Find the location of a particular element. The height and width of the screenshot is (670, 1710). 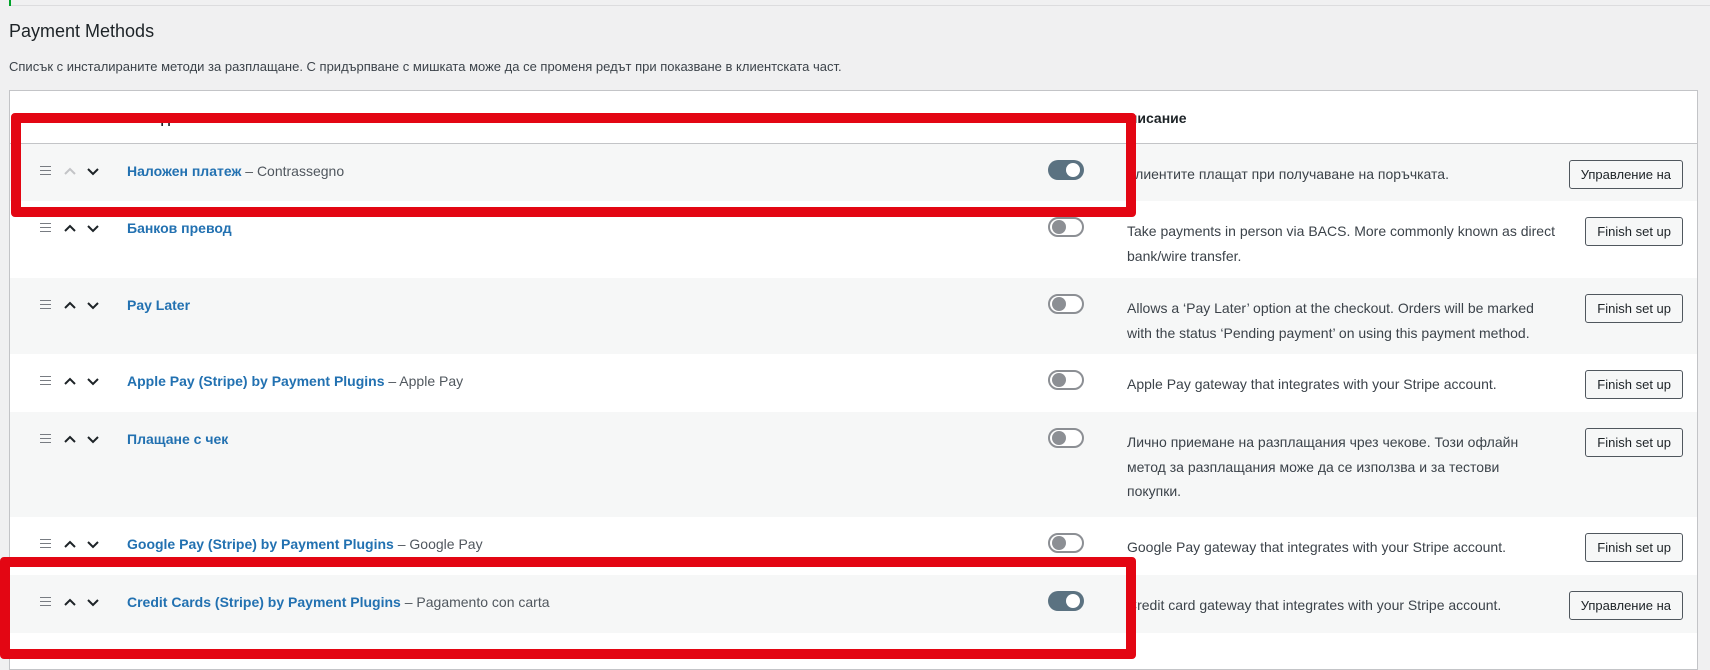

method-link: Банков превод is located at coordinates (179, 228).